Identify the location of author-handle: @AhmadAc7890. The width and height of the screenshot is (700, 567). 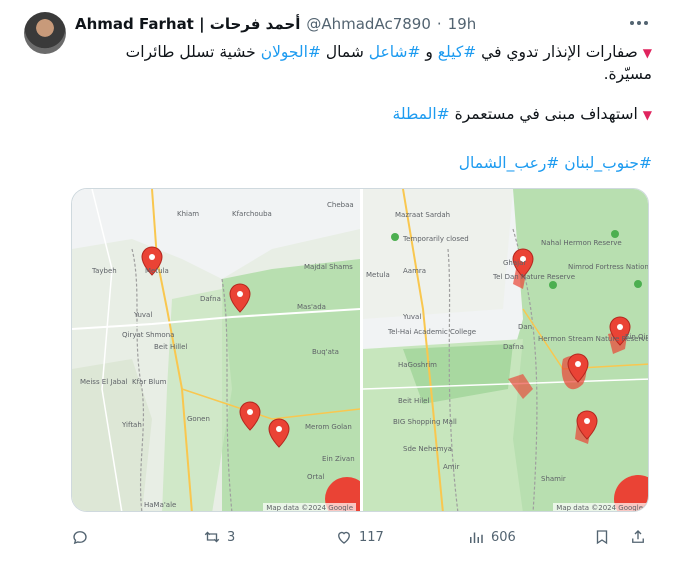
(368, 24).